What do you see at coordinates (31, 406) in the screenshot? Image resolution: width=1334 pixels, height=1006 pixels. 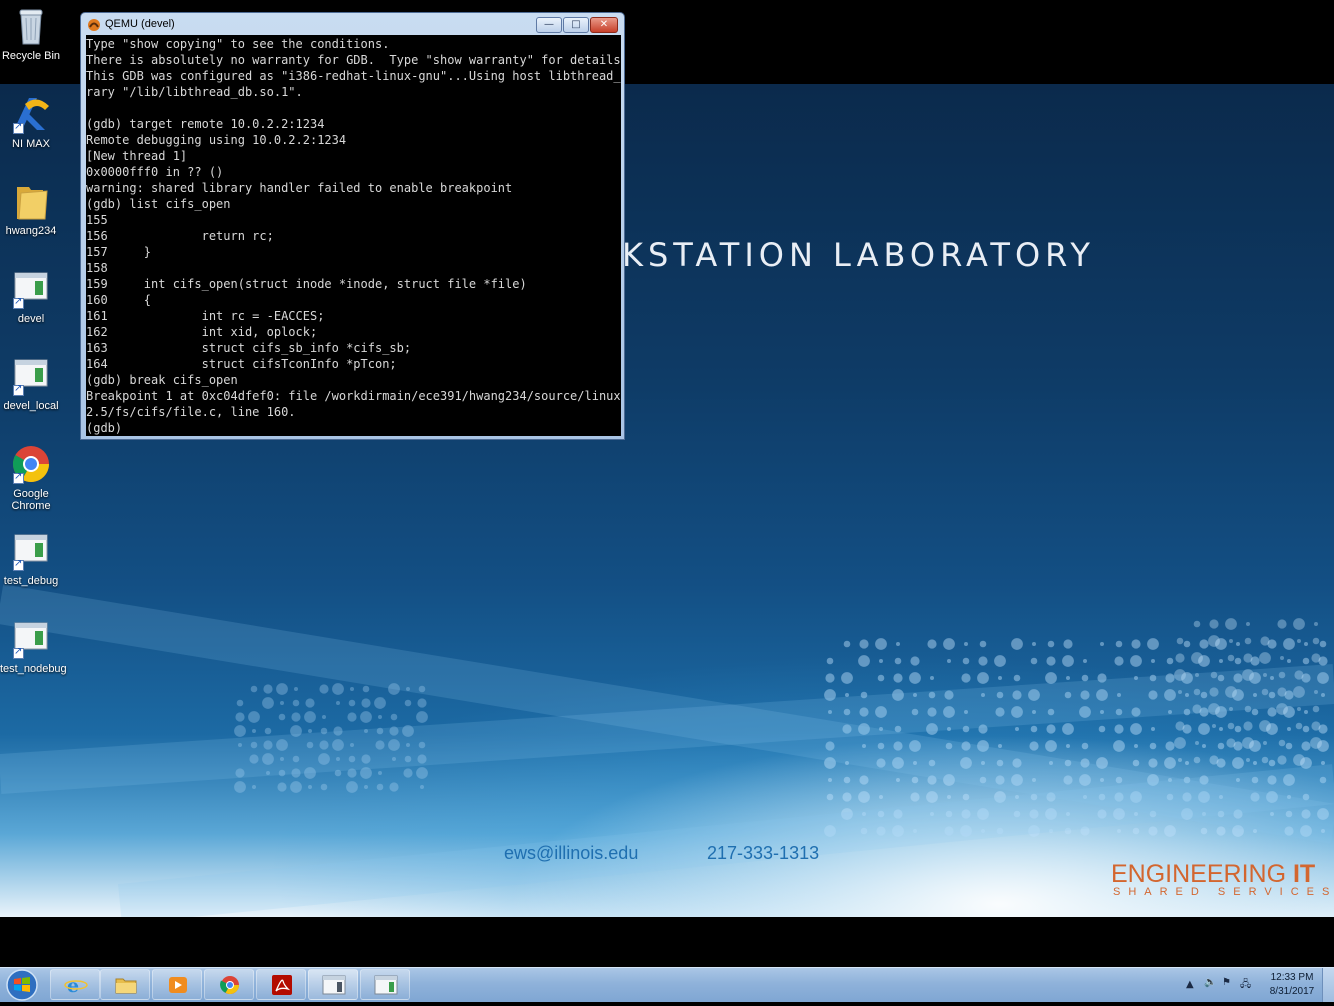 I see `desktop-icon-label: devel_local` at bounding box center [31, 406].